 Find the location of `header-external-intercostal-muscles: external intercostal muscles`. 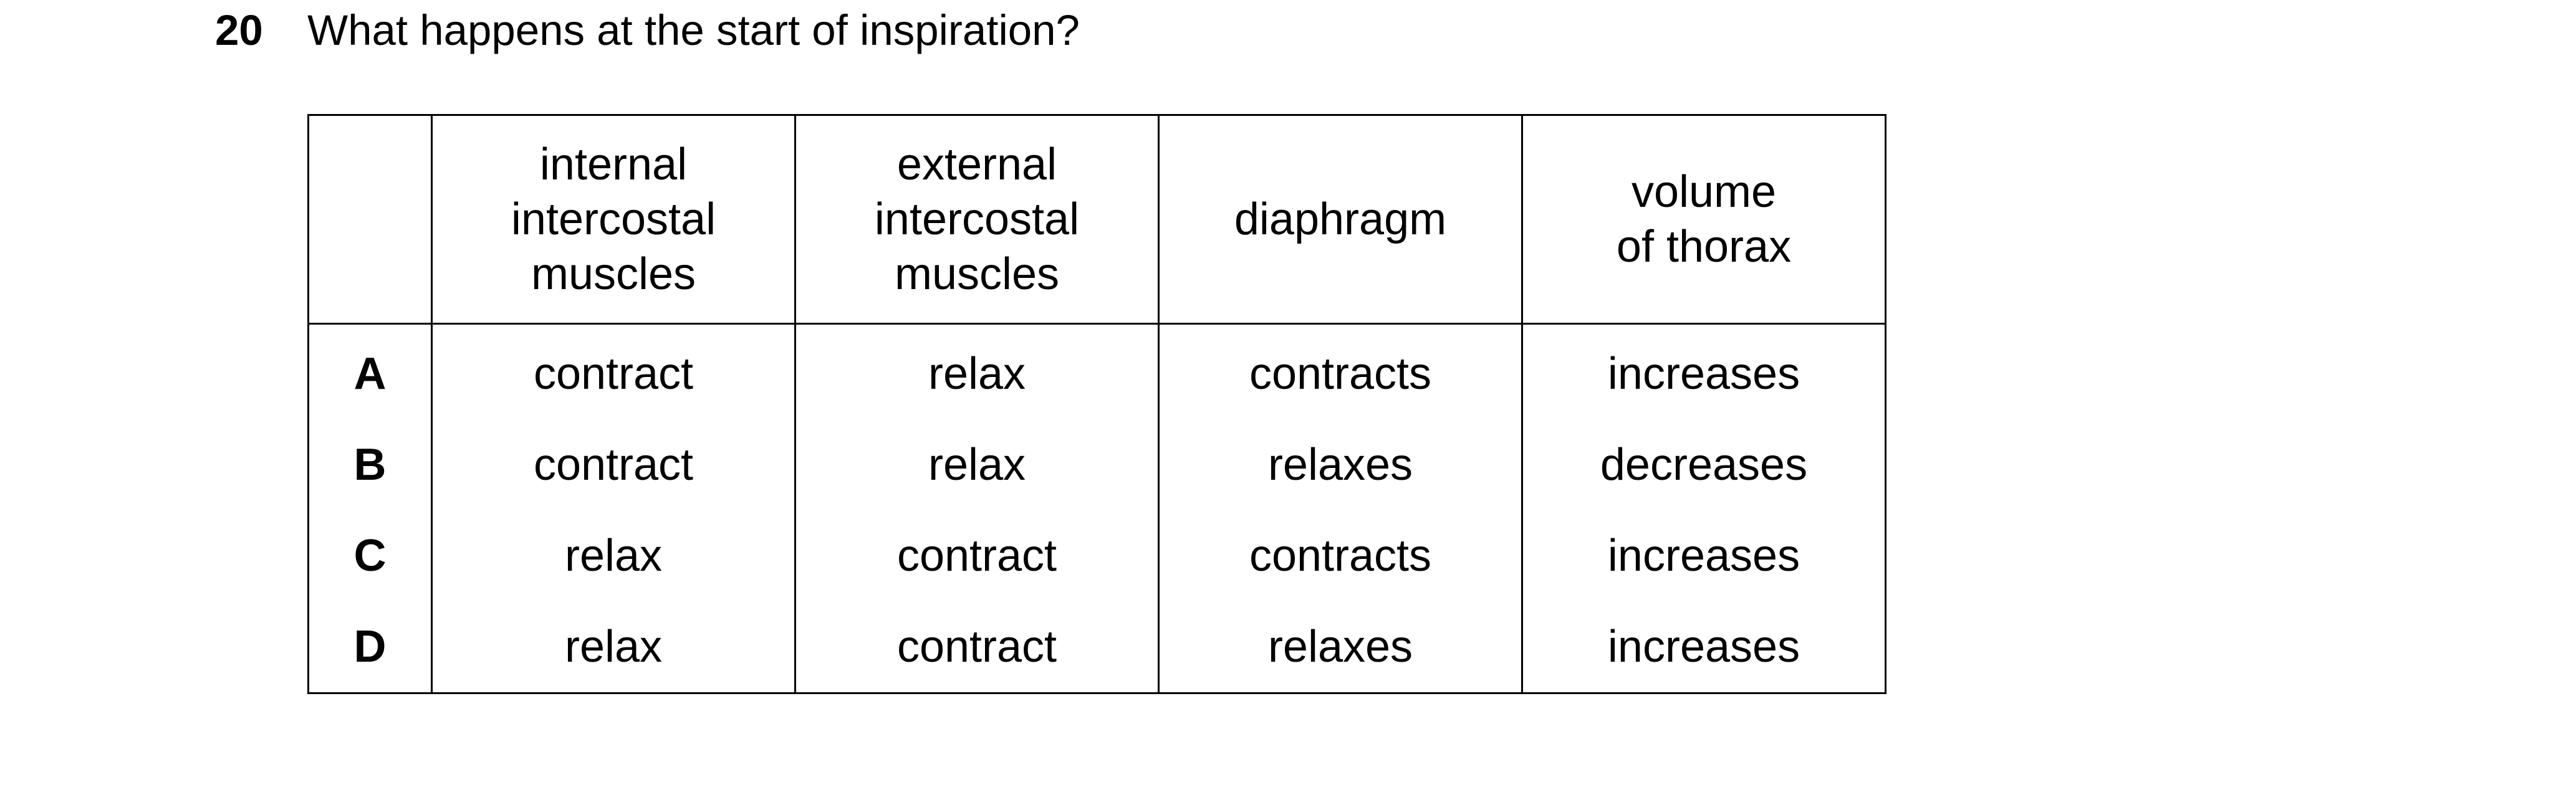

header-external-intercostal-muscles: external intercostal muscles is located at coordinates (977, 219).